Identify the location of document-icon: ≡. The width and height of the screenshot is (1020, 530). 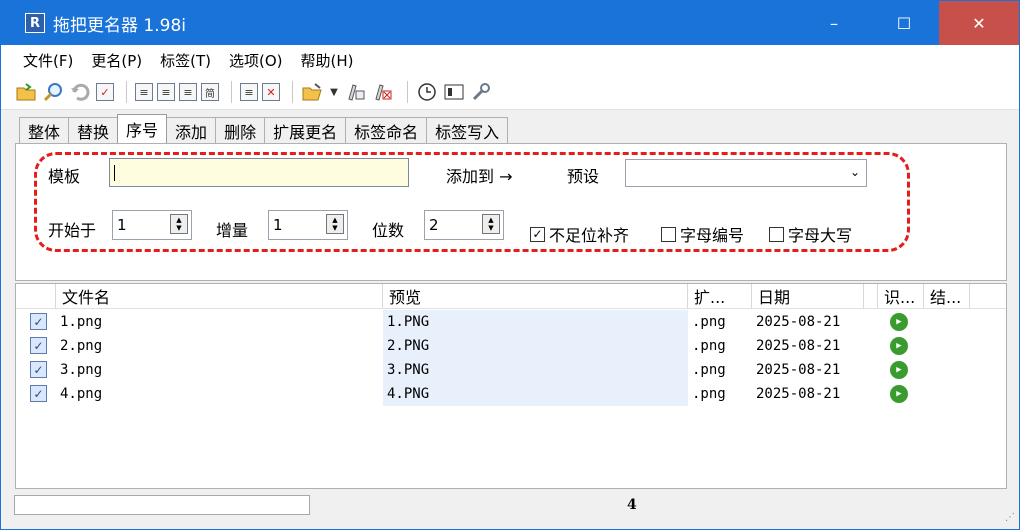
(249, 92).